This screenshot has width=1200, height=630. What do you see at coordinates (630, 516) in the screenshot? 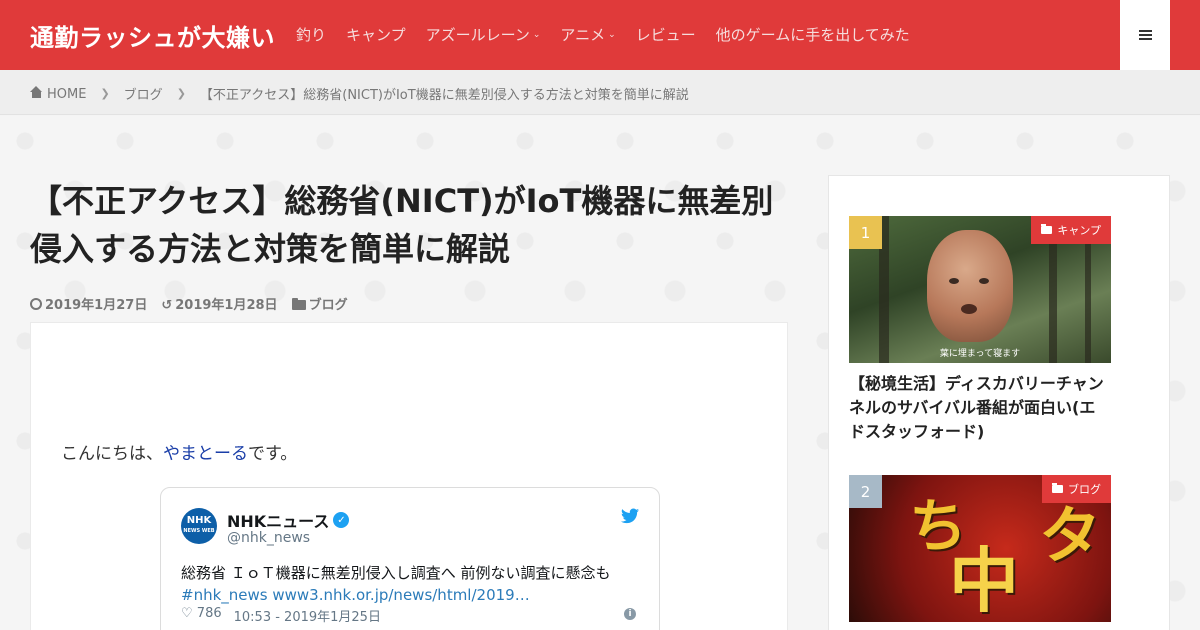
I see `twitter-bird-icon` at bounding box center [630, 516].